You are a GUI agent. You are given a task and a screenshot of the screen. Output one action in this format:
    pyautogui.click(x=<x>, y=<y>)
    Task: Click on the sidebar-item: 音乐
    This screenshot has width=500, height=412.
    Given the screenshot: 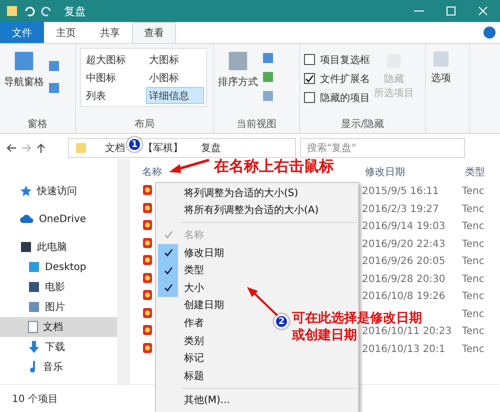 What is the action you would take?
    pyautogui.click(x=58, y=367)
    